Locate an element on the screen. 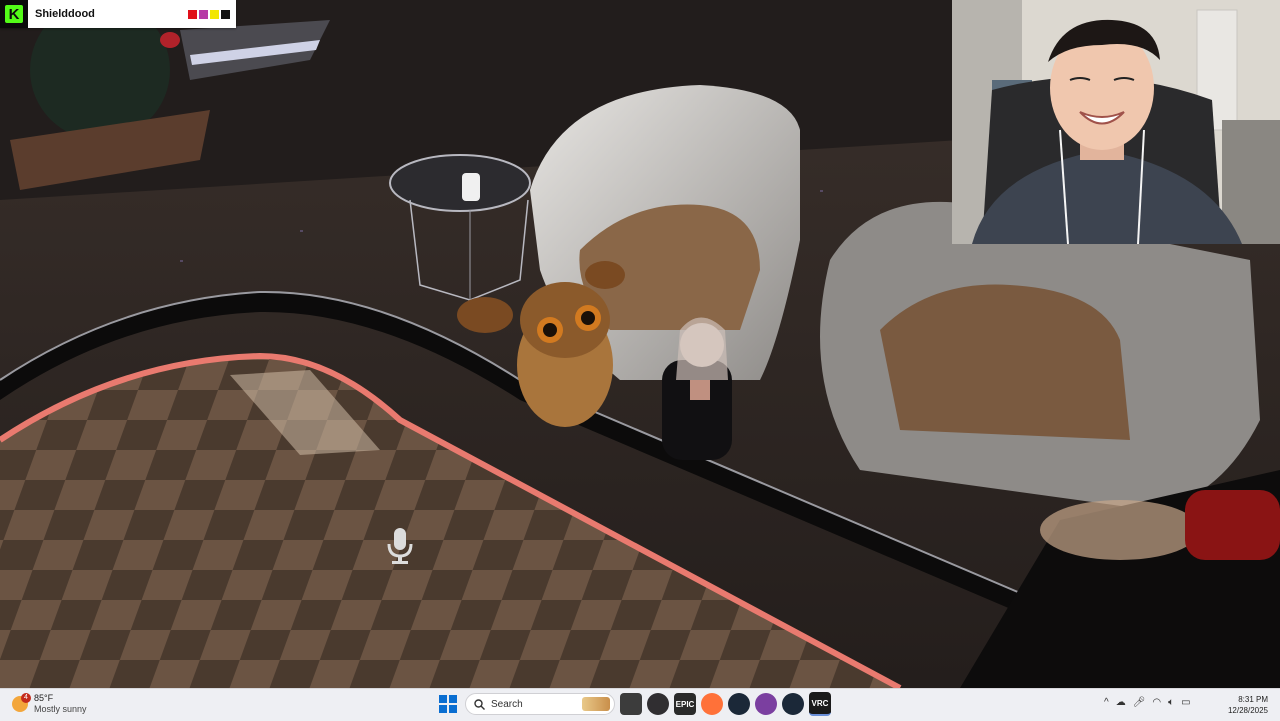  epic-games-icon: EPIC is located at coordinates (685, 704).